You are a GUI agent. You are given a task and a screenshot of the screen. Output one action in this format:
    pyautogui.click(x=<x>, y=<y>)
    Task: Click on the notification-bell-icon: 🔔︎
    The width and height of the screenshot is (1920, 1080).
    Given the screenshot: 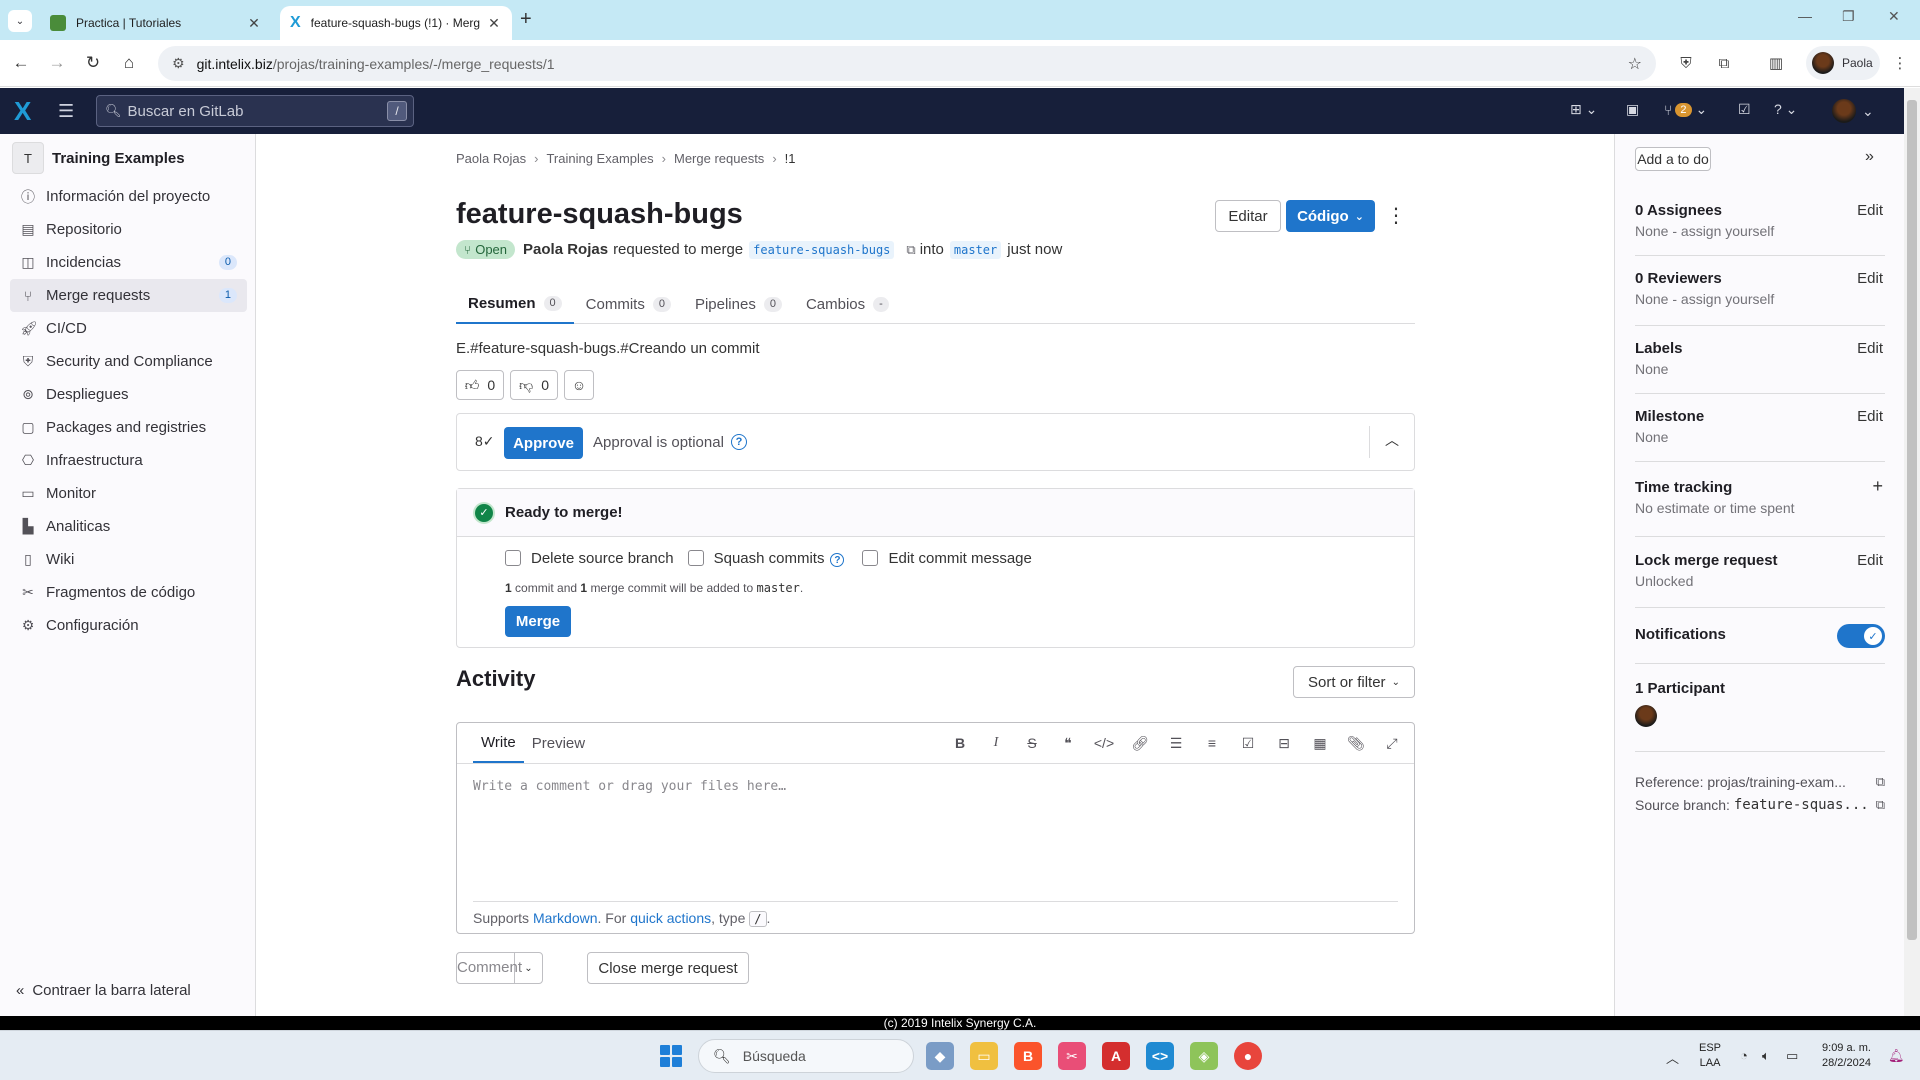 What is the action you would take?
    pyautogui.click(x=1896, y=1056)
    